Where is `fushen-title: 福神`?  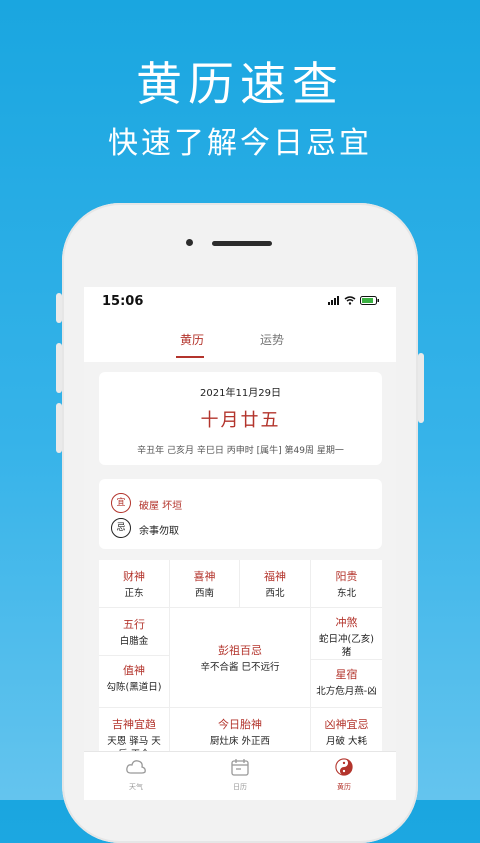
fushen-title: 福神 is located at coordinates (275, 576).